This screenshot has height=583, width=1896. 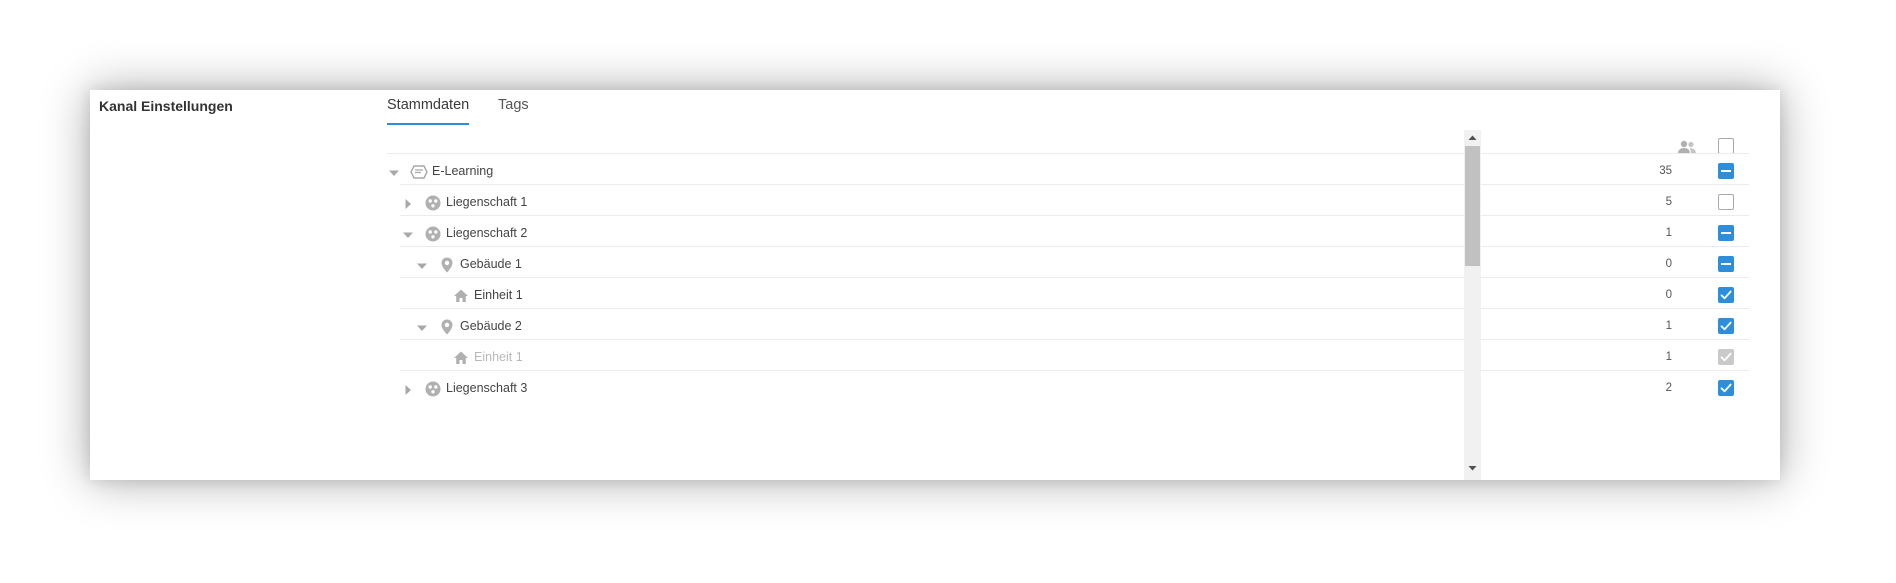 I want to click on arrow-up-icon, so click(x=1472, y=137).